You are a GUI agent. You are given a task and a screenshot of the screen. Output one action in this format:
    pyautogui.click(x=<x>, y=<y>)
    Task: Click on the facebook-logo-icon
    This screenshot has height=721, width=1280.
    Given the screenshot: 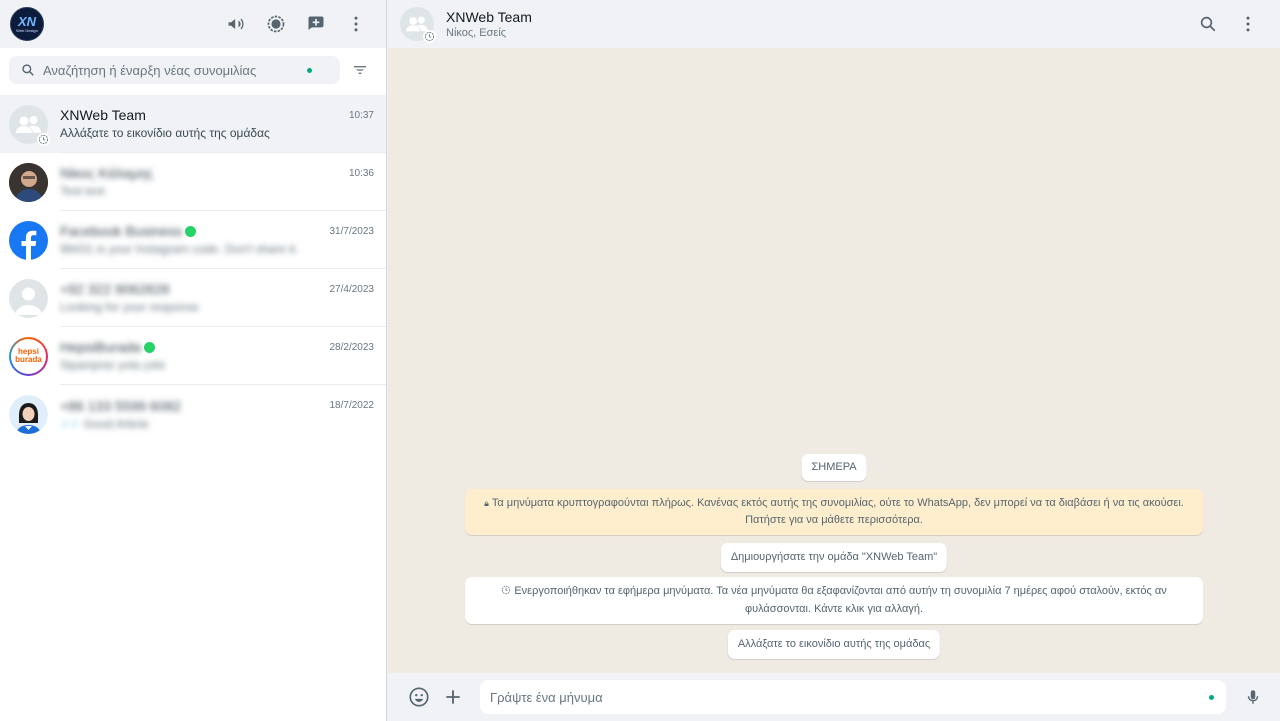 What is the action you would take?
    pyautogui.click(x=28, y=240)
    